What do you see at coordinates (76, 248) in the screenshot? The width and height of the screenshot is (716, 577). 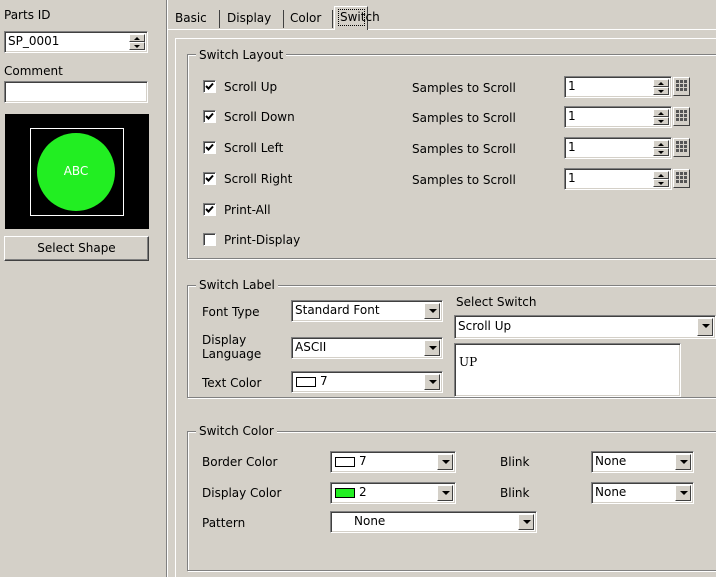 I see `select-shape-button: Select Shape` at bounding box center [76, 248].